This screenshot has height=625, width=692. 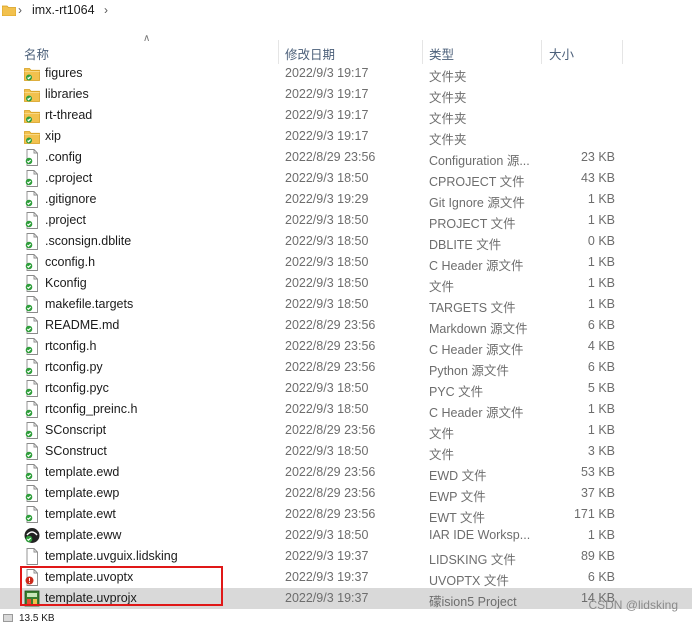 I want to click on file-row: template.ewp 2022/8/29 23:56 EWP 文件 37 KB, so click(x=346, y=493).